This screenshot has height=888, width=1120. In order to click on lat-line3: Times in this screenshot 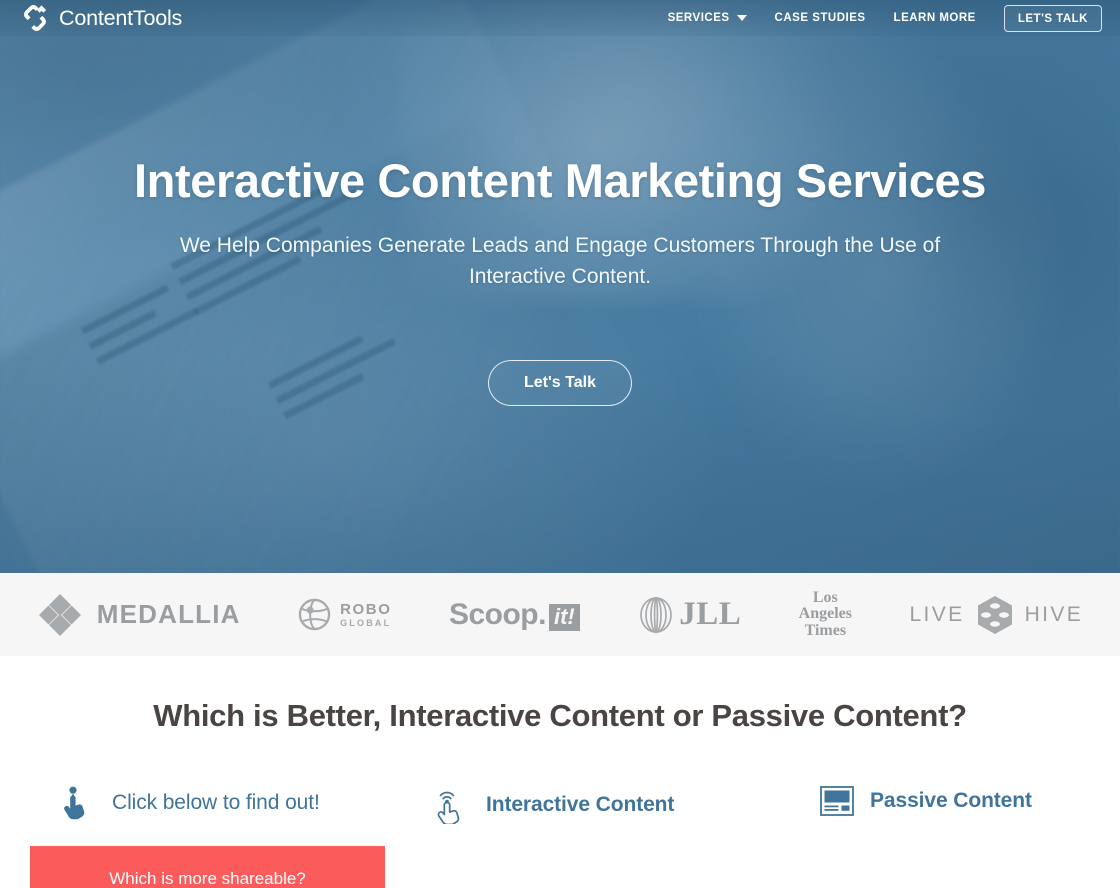, I will do `click(825, 630)`.